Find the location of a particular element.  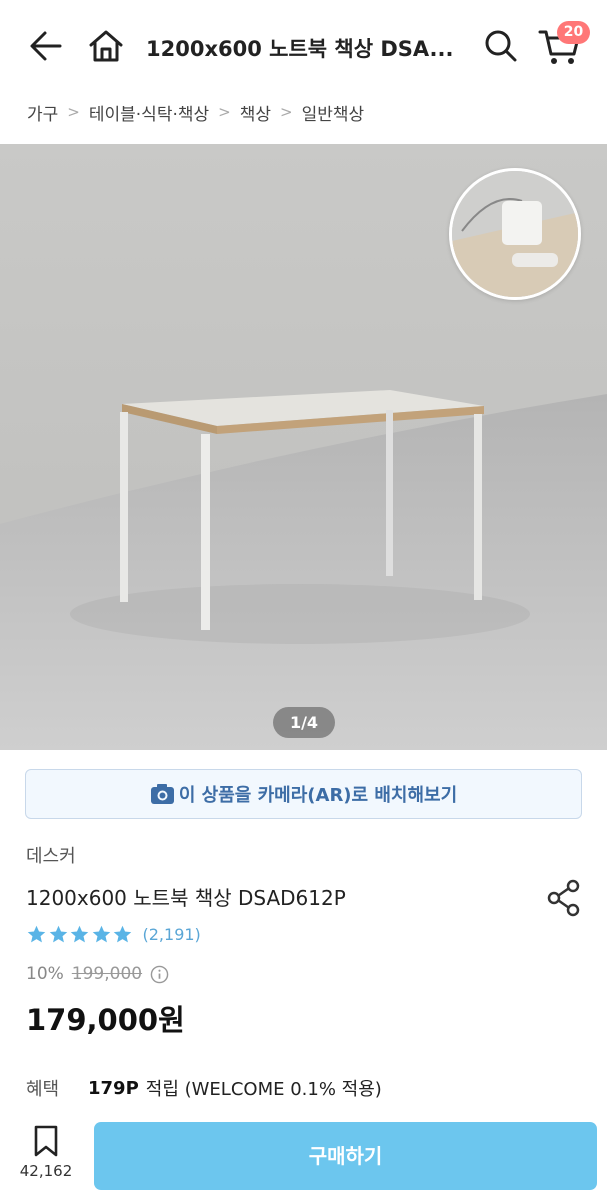

info-icon is located at coordinates (159, 974).